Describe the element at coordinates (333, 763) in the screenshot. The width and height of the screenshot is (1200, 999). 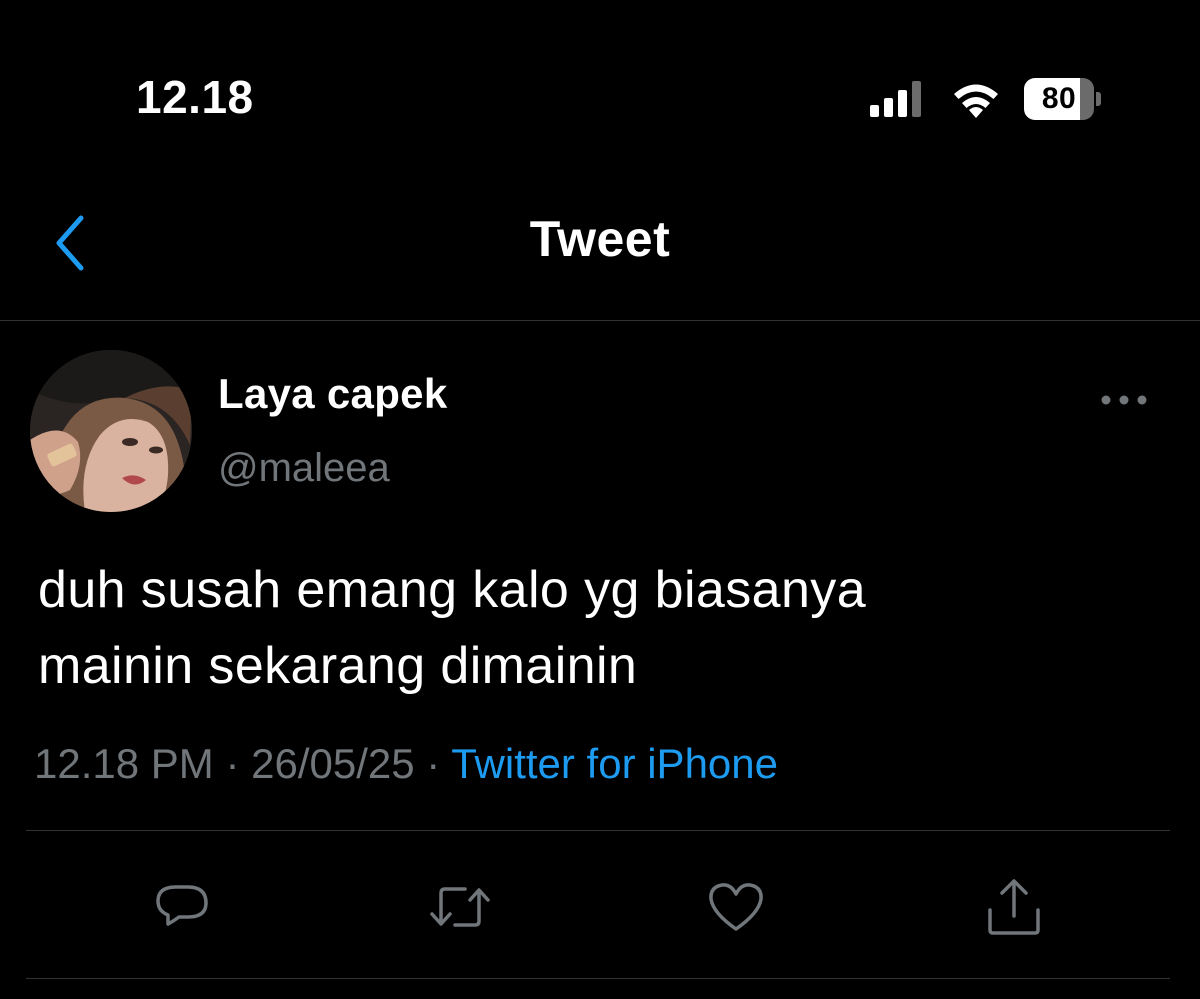
I see `tweet-date: 26/05/25` at that location.